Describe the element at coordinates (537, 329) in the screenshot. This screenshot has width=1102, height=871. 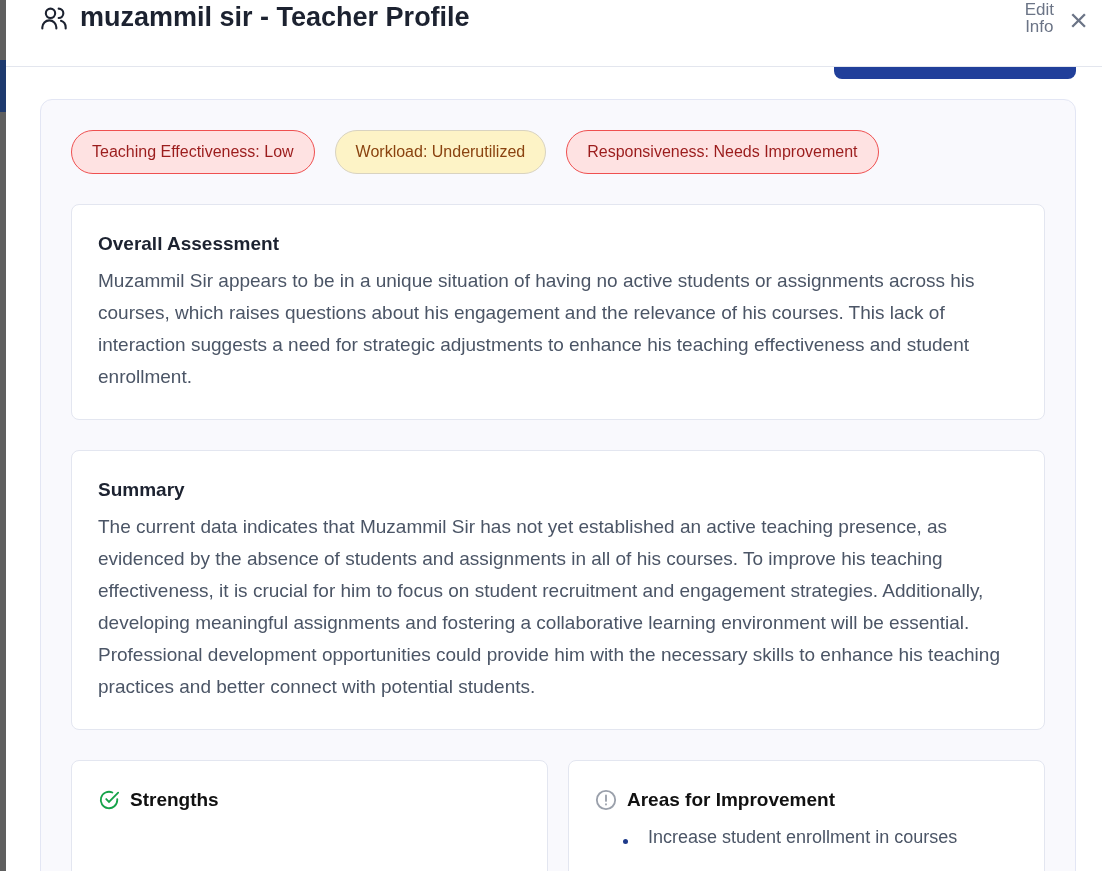
I see `card-paragraph: Muzammil Sir appears to be in a unique situation of having no active students or assignments across his courses, which raises questions about his engagement and the relevance of his courses. This lack of interaction suggests a need for strategic adjustments to enhance his teaching effectiveness and student enrollment.` at that location.